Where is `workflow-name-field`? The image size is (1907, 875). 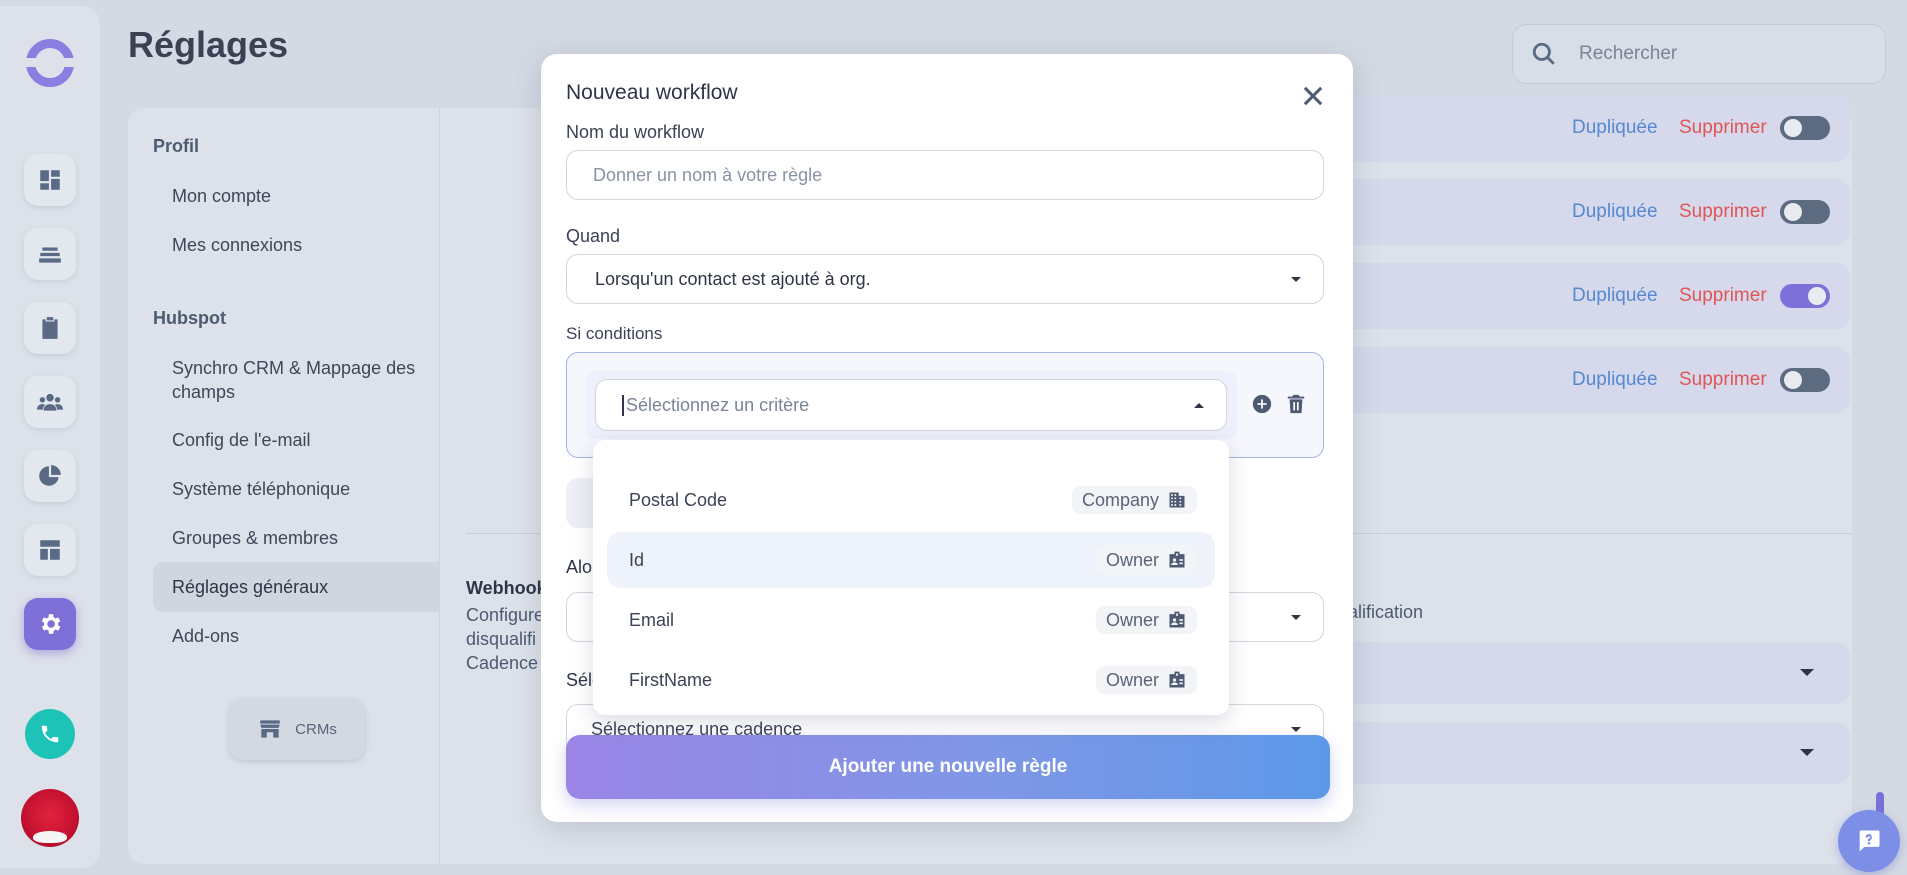
workflow-name-field is located at coordinates (945, 175).